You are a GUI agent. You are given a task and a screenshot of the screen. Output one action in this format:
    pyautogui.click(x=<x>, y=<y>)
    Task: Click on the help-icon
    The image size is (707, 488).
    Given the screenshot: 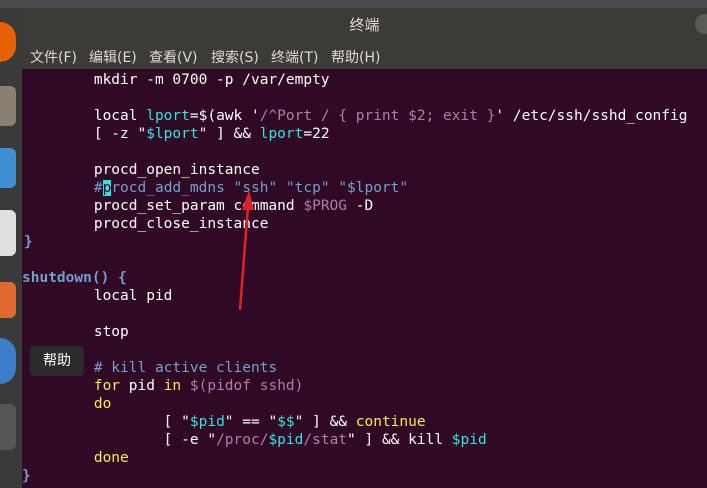 What is the action you would take?
    pyautogui.click(x=8, y=361)
    